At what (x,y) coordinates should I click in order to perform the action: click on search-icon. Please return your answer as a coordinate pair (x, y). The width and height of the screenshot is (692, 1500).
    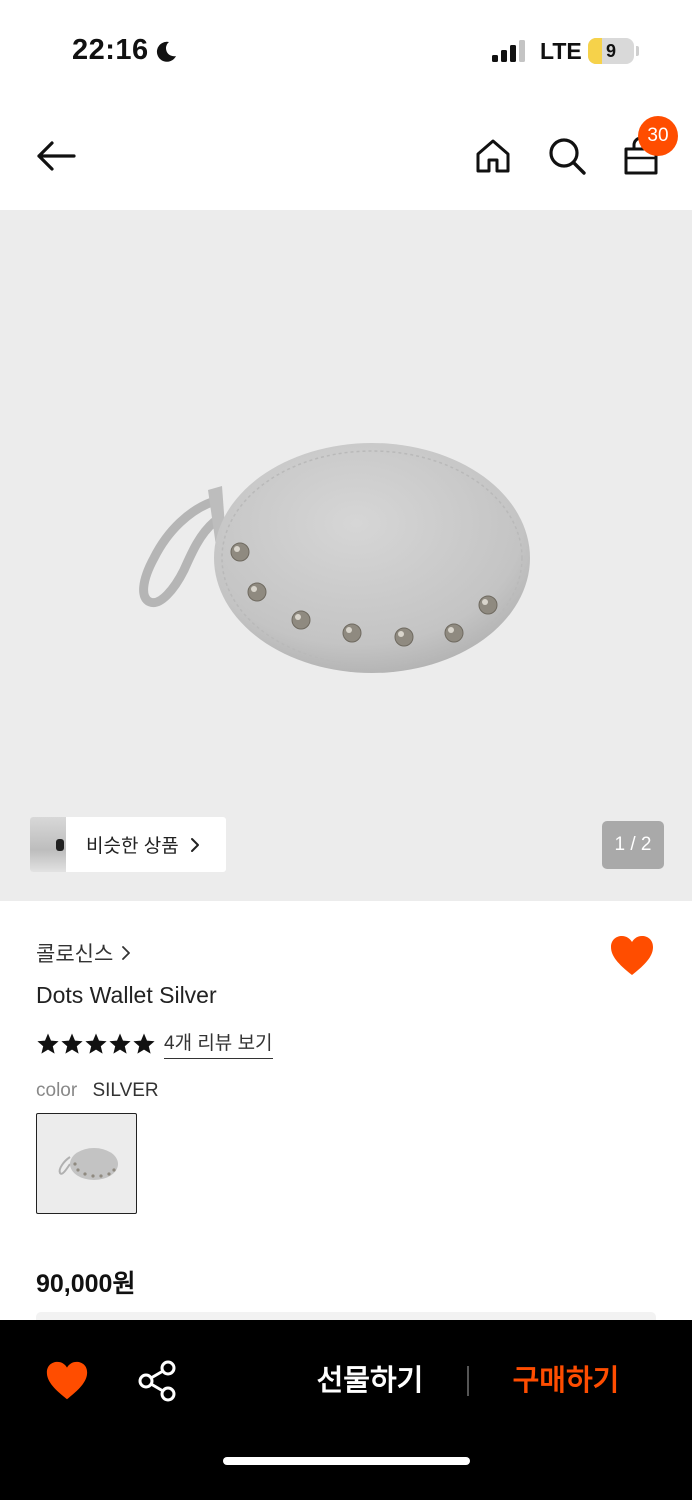
    Looking at the image, I should click on (567, 156).